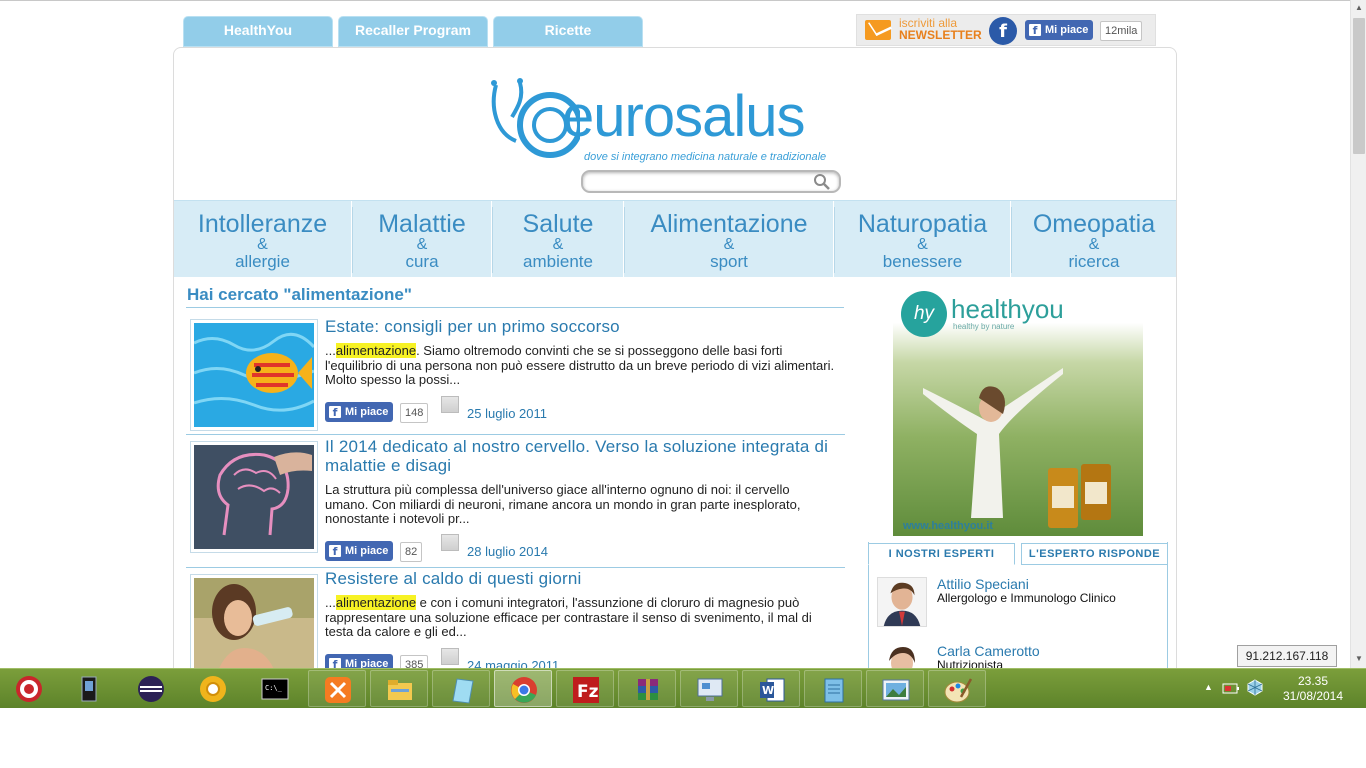 This screenshot has width=1366, height=768. What do you see at coordinates (1358, 334) in the screenshot?
I see `vertical-scrollbar: ▲ ▼` at bounding box center [1358, 334].